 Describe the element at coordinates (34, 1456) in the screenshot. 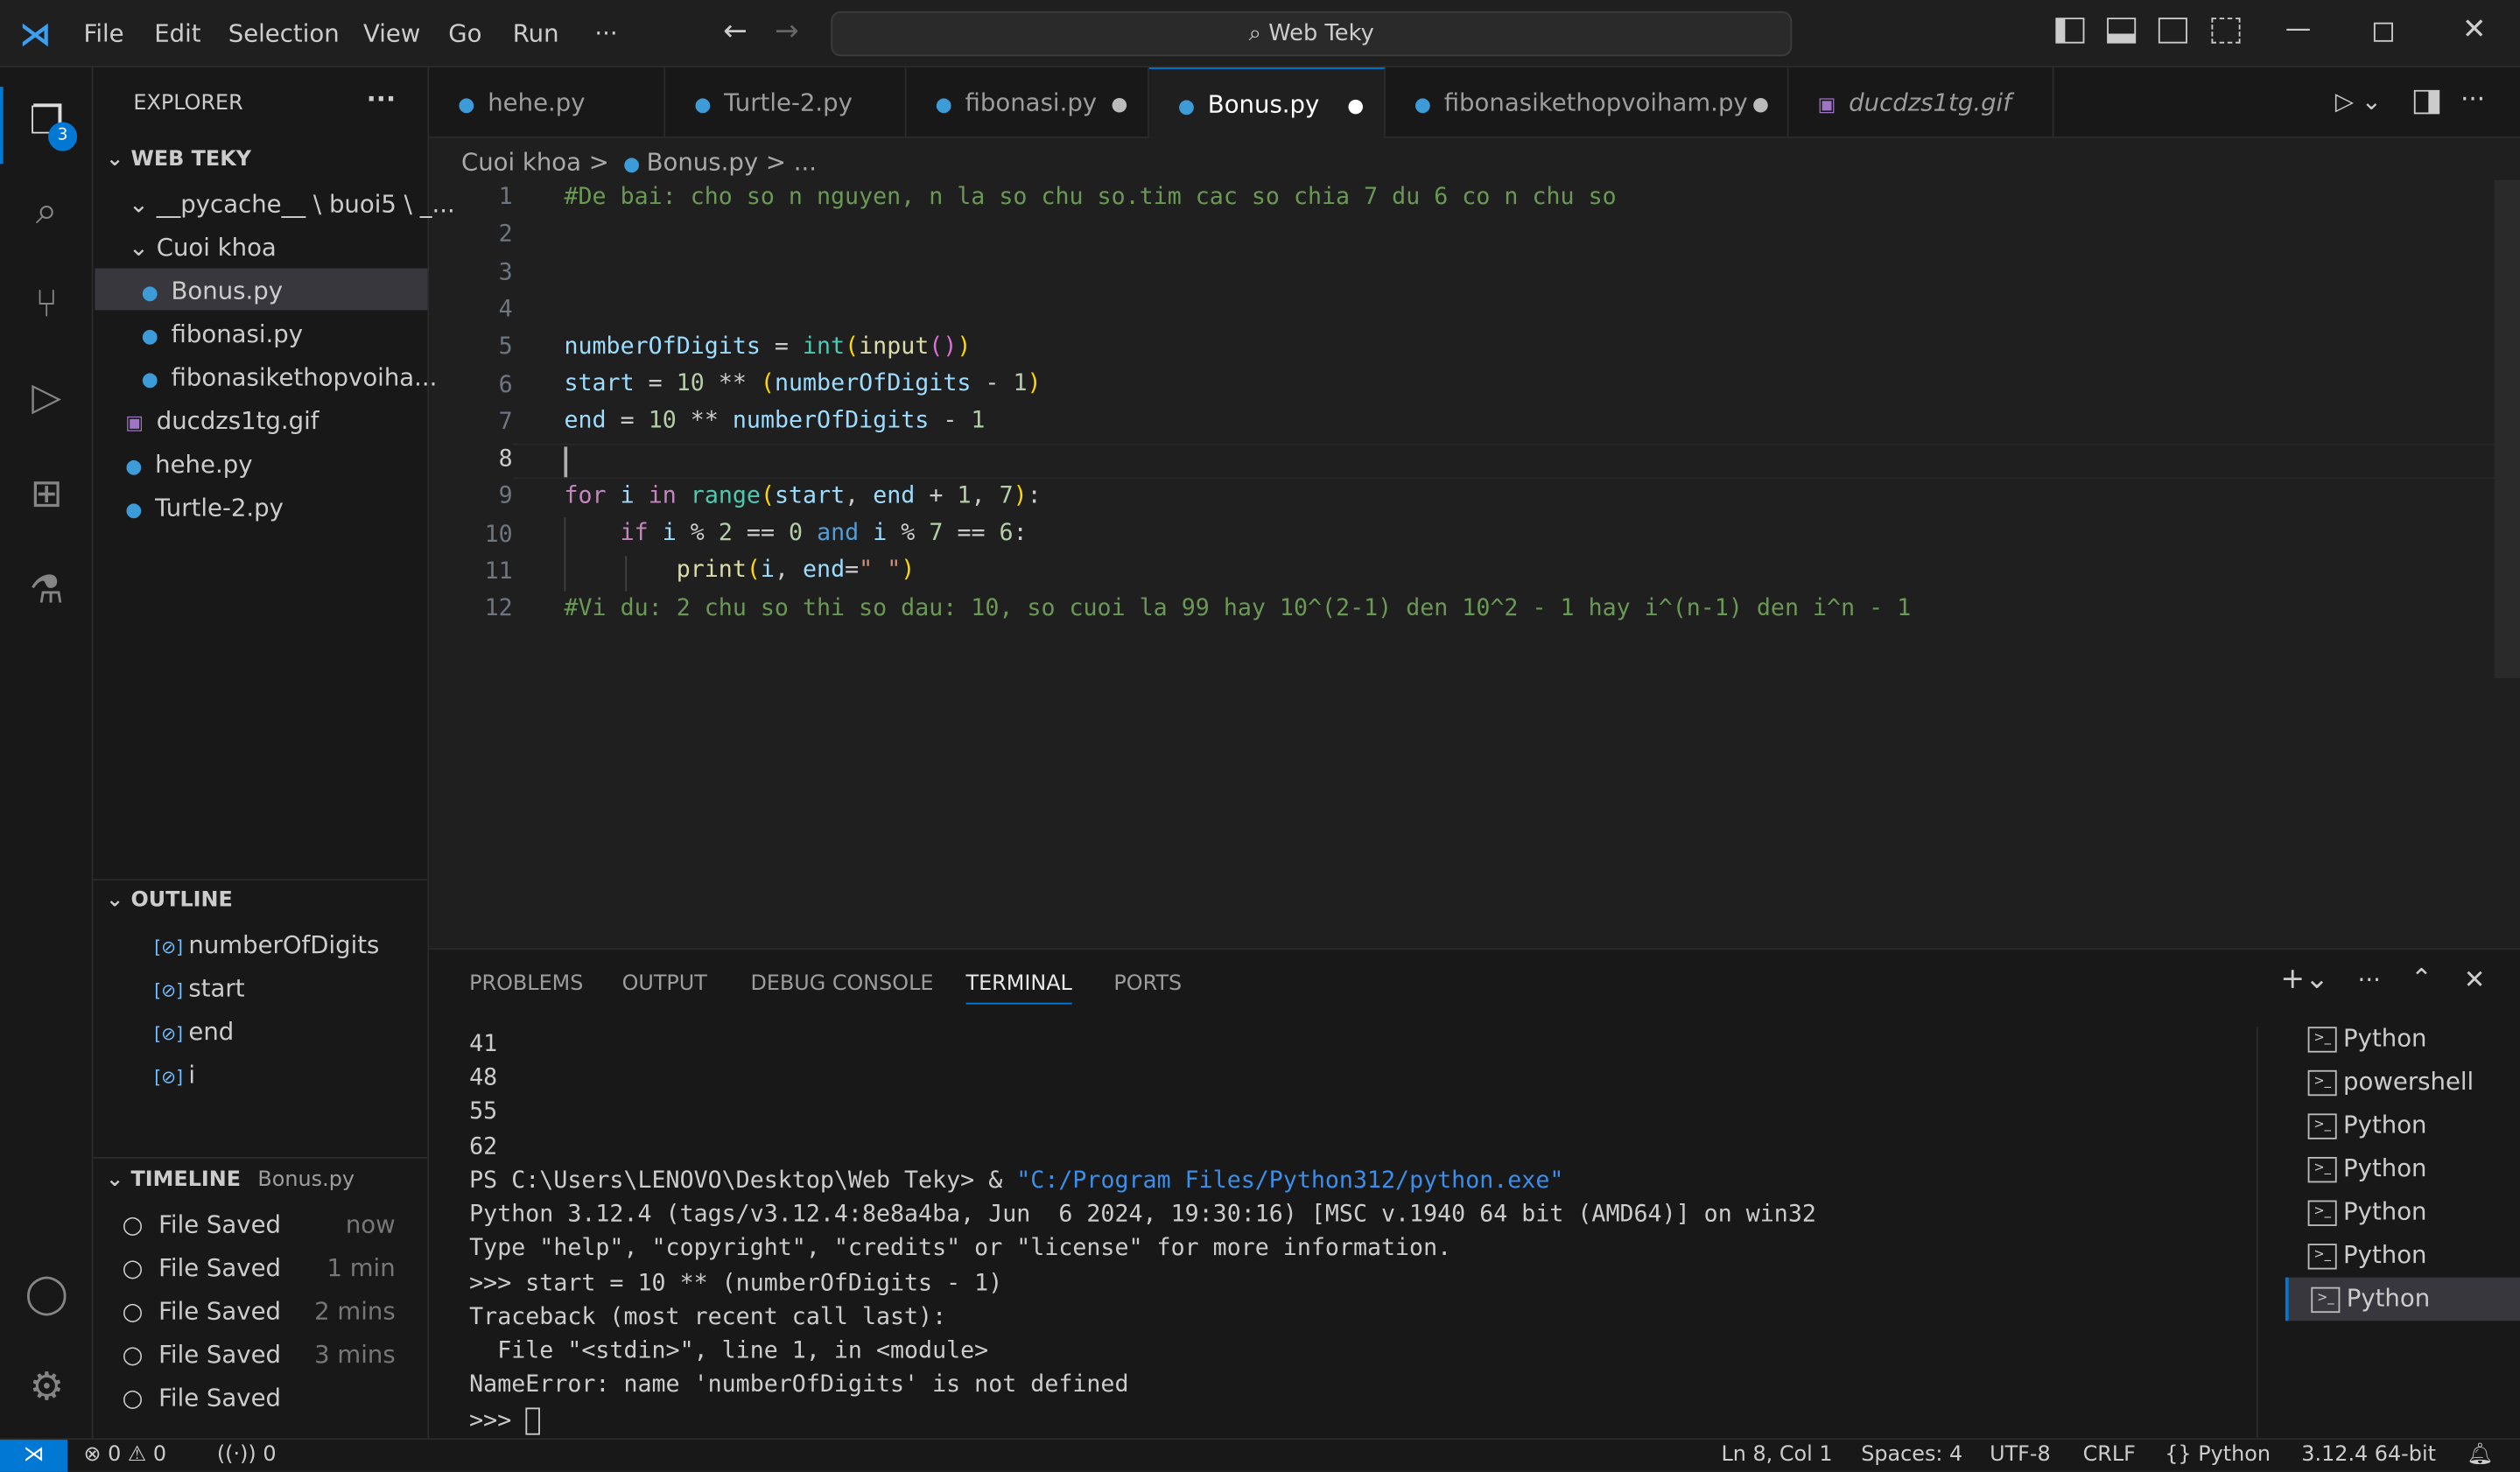

I see `remote-icon: ⋊` at that location.